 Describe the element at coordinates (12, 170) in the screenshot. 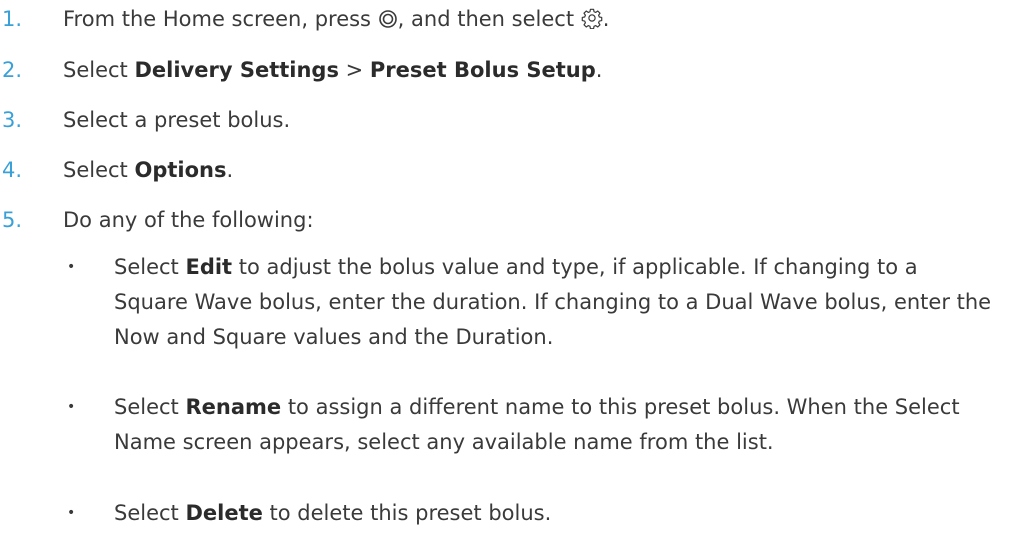

I see `step-number: 4.` at that location.